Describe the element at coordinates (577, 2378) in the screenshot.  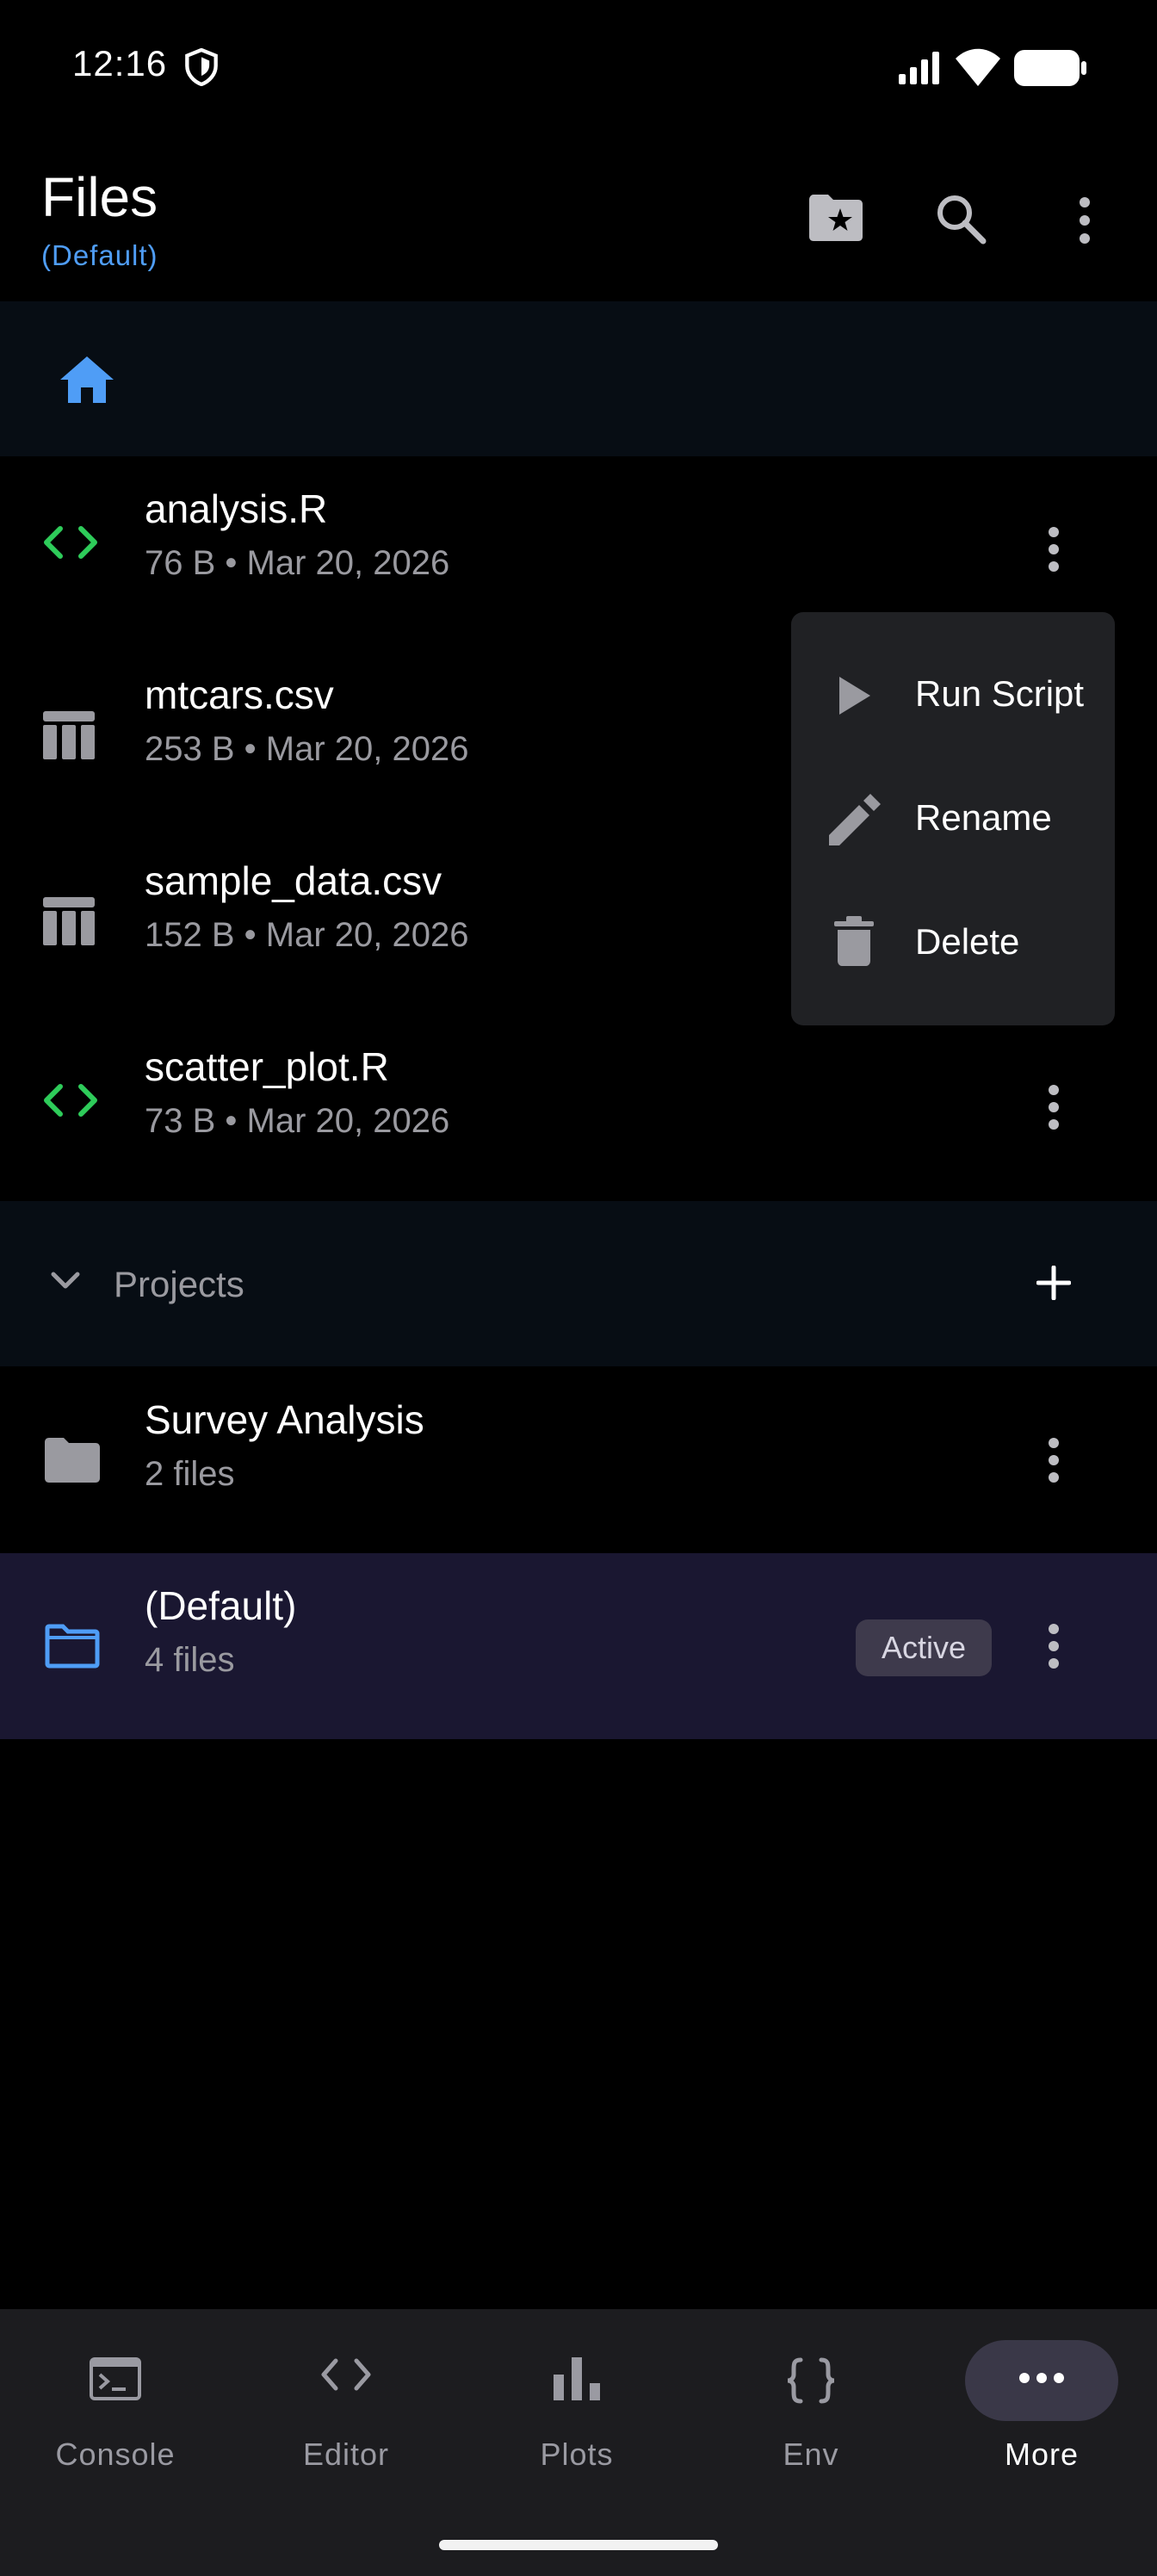
I see `bar-chart-icon` at that location.